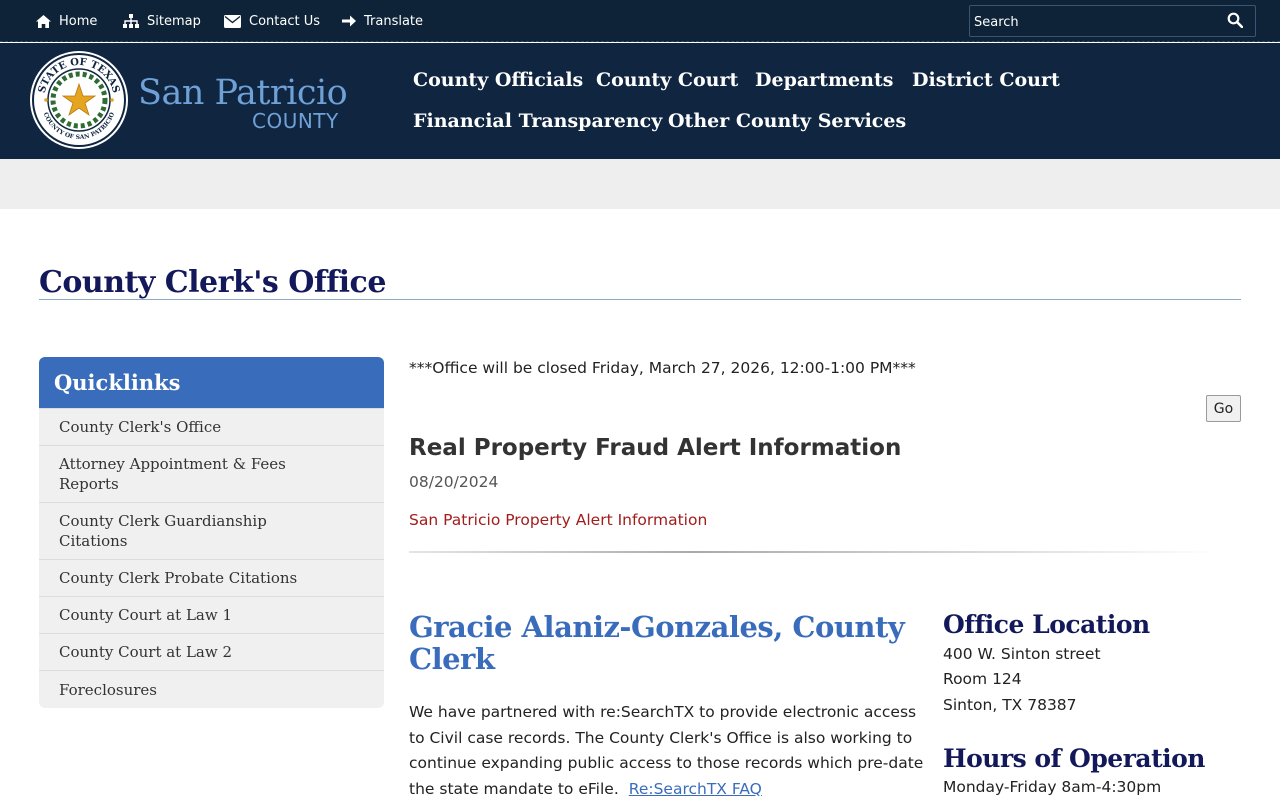 Image resolution: width=1280 pixels, height=800 pixels. Describe the element at coordinates (1046, 624) in the screenshot. I see `office-location-heading: Office Location` at that location.